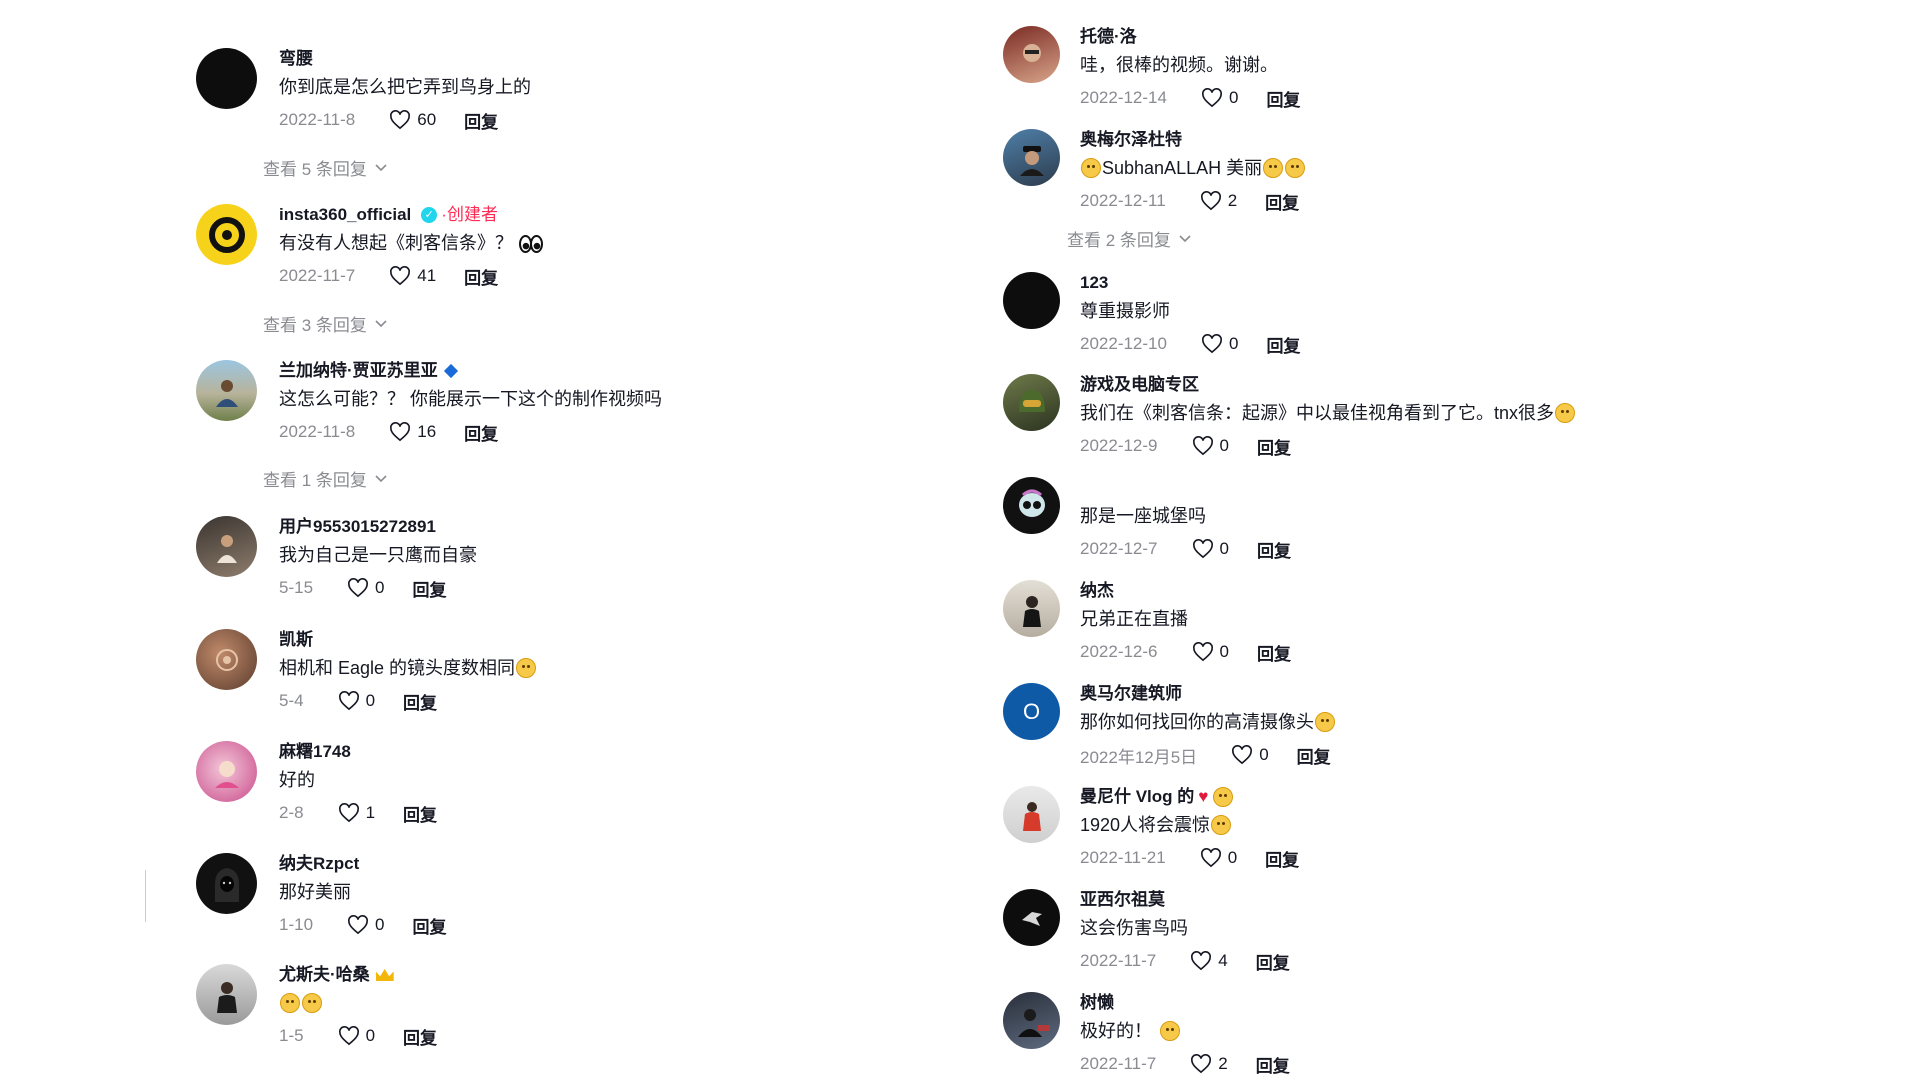 This screenshot has width=1920, height=1080. I want to click on comment-username, so click(1431, 488).